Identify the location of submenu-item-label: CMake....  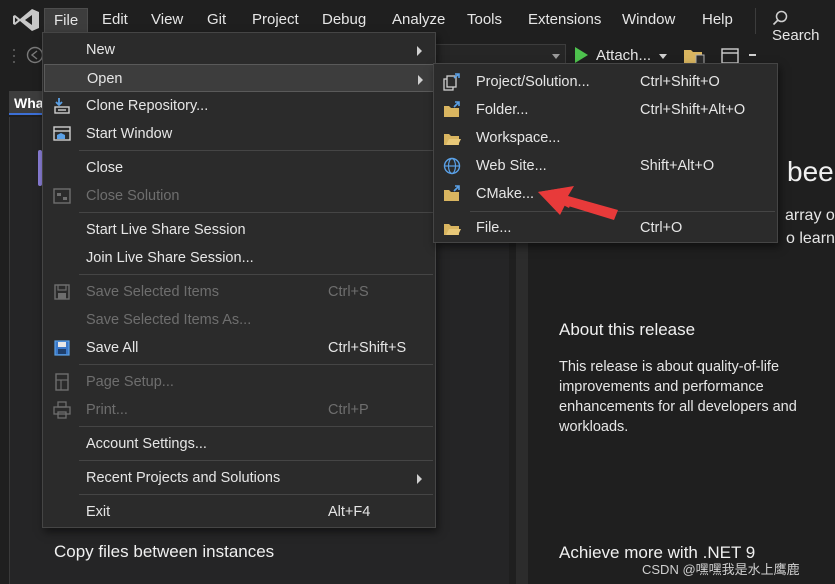
(505, 194).